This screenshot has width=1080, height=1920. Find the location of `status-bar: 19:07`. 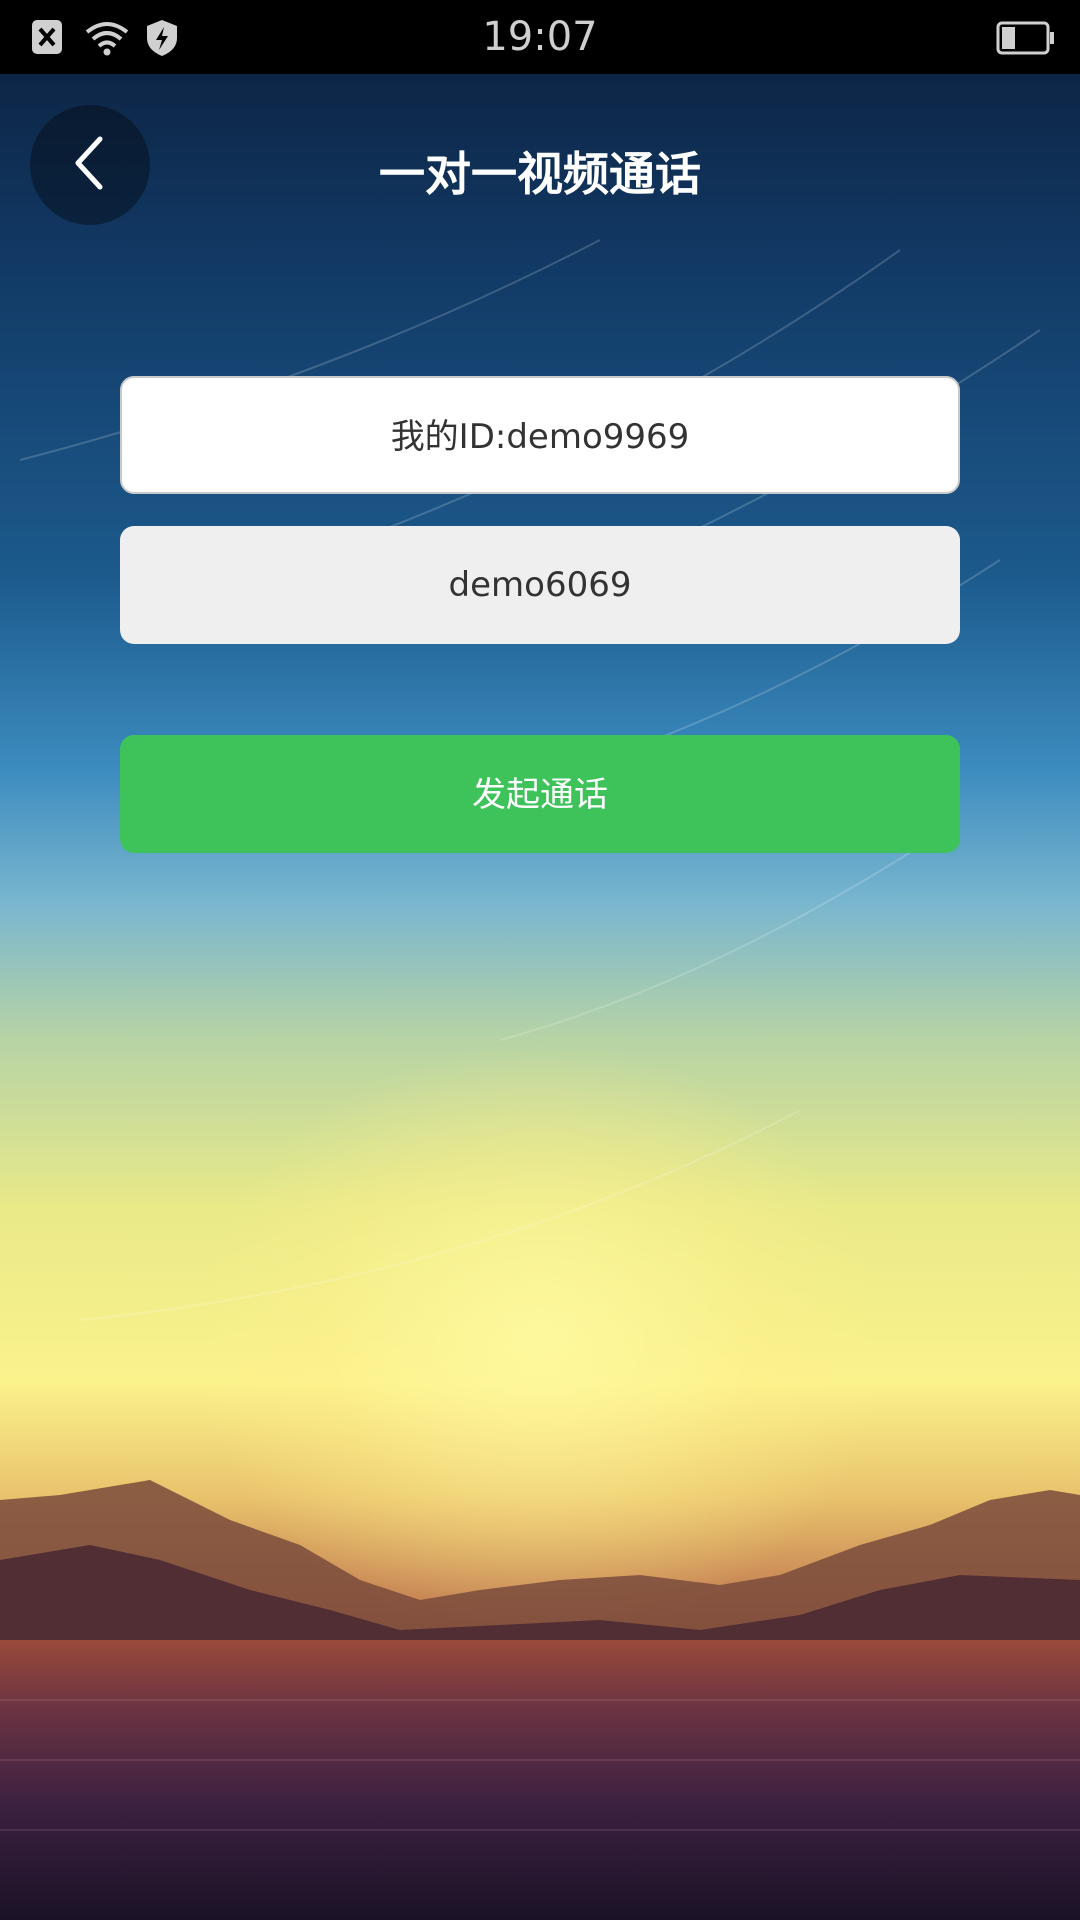

status-bar: 19:07 is located at coordinates (540, 37).